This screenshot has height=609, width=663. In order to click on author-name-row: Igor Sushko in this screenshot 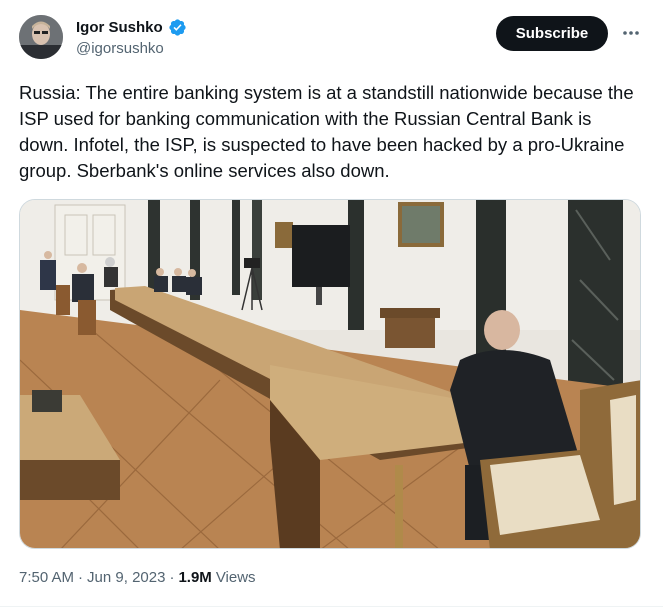, I will do `click(131, 27)`.